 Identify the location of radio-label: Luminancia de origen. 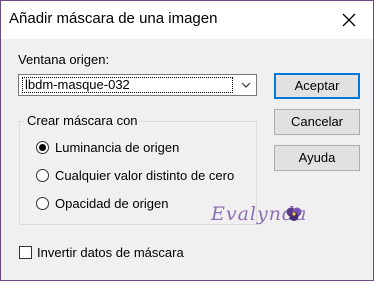
(117, 147).